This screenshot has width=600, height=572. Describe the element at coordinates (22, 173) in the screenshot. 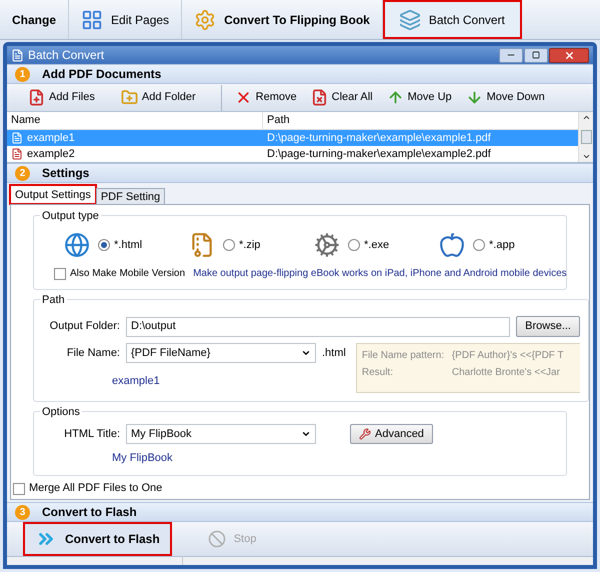

I see `step-number-badge: 2` at that location.